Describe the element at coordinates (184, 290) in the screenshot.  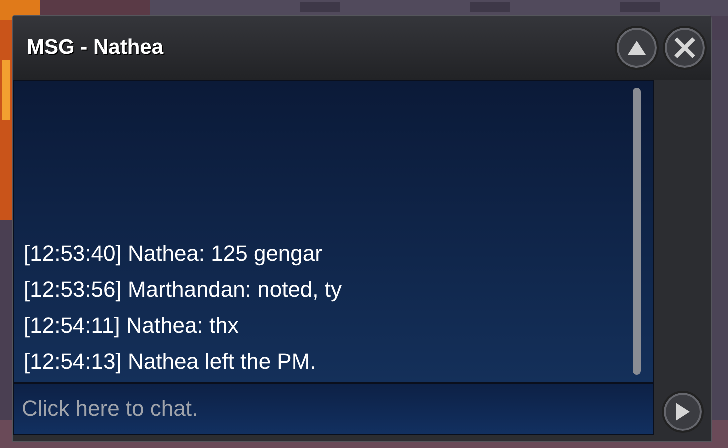
I see `chat-message: [12:53:56] Marthandan: noted, ty` at that location.